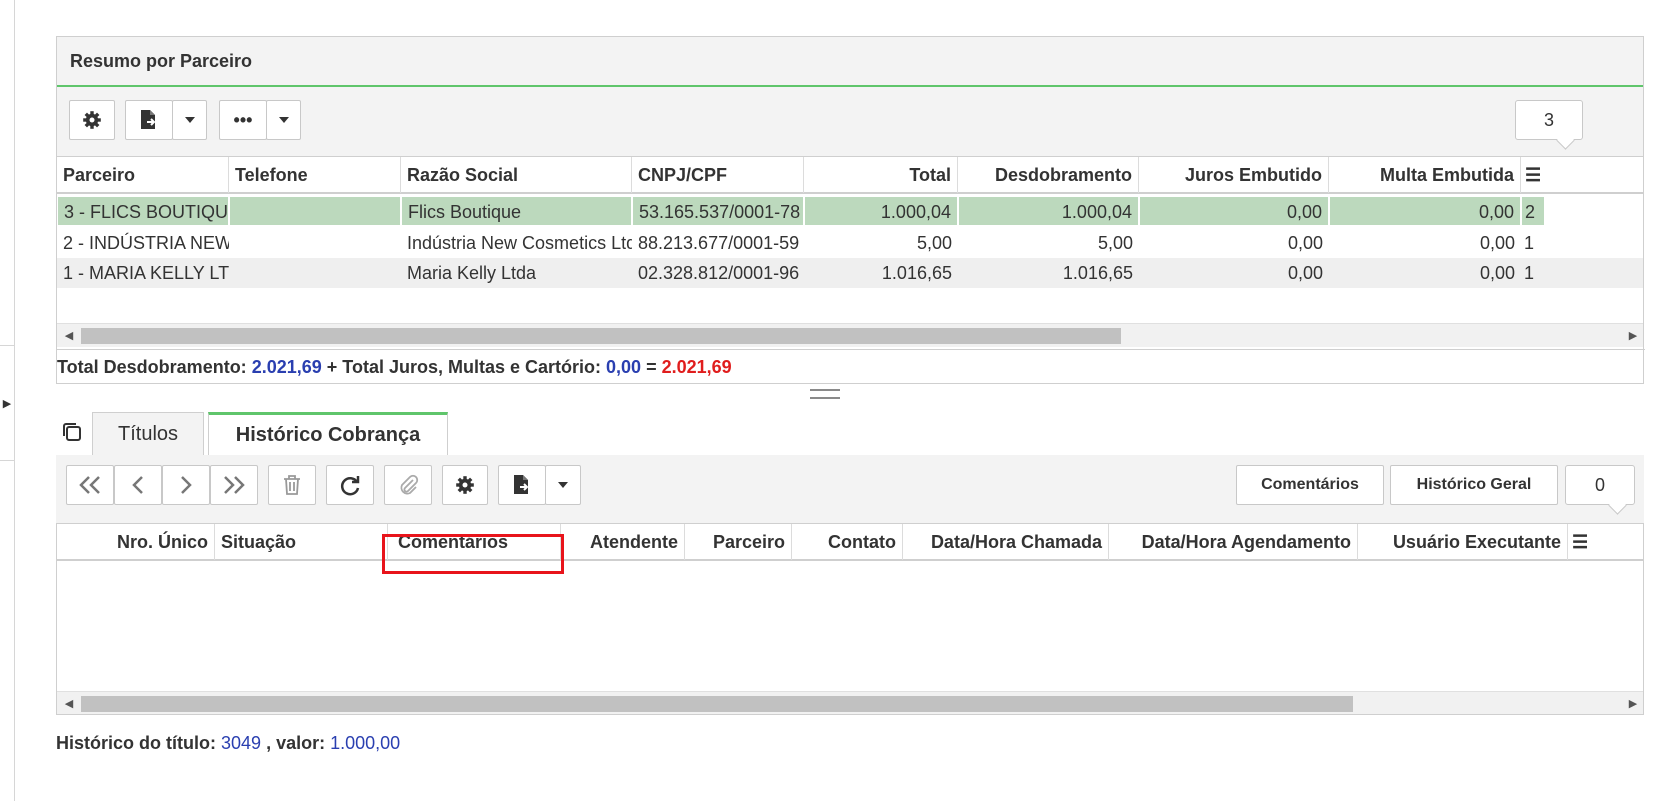 This screenshot has height=801, width=1670. Describe the element at coordinates (719, 273) in the screenshot. I see `cell-cnpj: 02.328.812/0001-96` at that location.